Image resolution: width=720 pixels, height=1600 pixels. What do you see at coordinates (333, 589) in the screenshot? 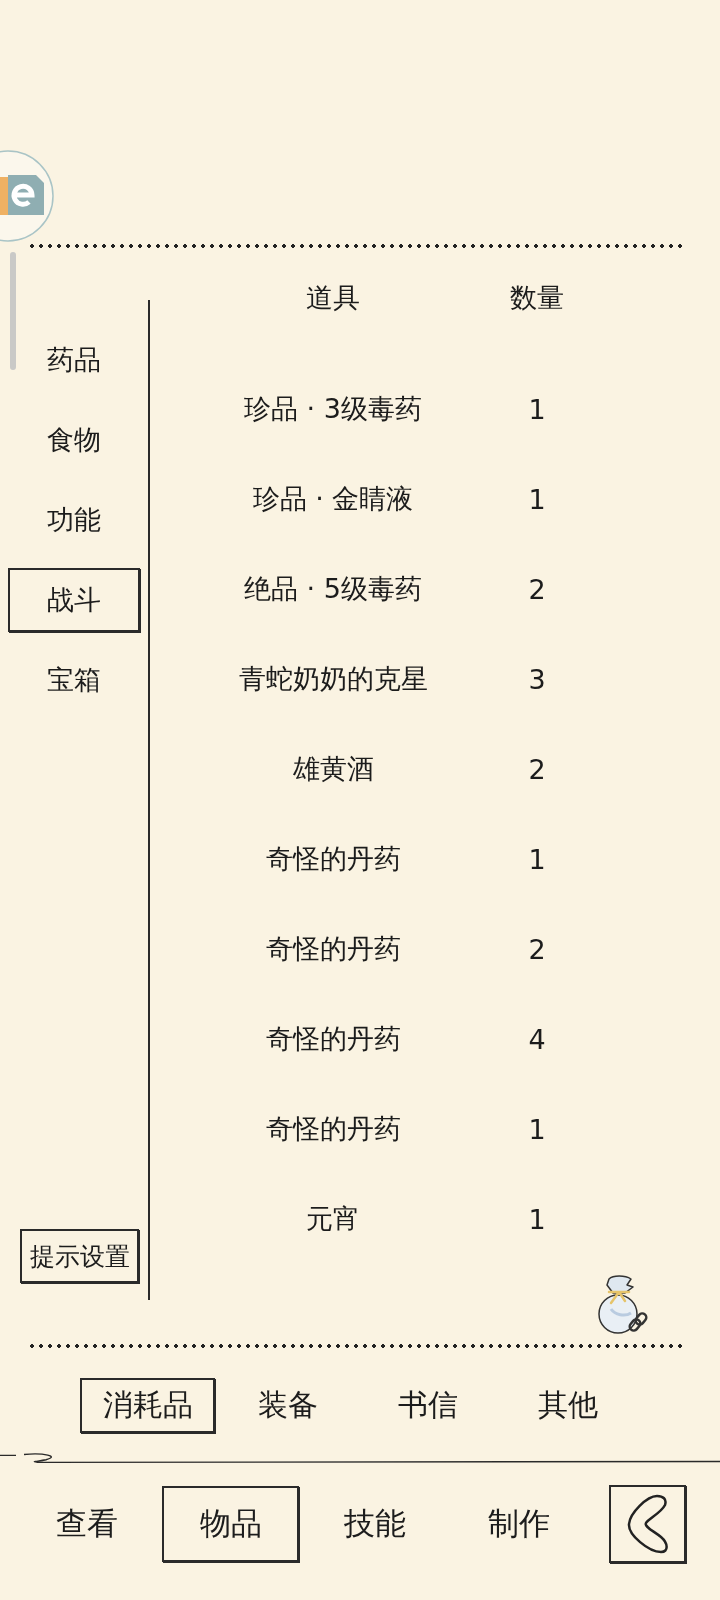
I see `item-name: 绝品 · 5级毒药` at bounding box center [333, 589].